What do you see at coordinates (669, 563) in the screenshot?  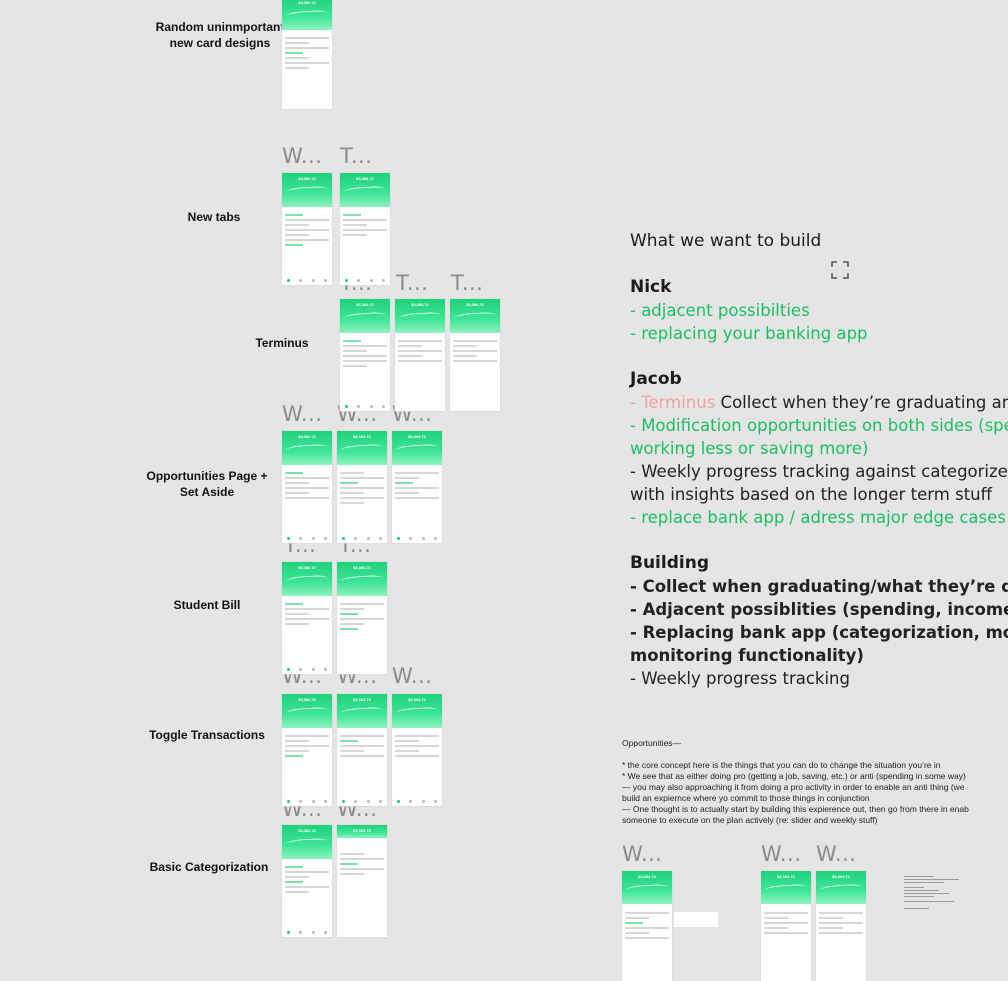 I see `building-heading: Building` at bounding box center [669, 563].